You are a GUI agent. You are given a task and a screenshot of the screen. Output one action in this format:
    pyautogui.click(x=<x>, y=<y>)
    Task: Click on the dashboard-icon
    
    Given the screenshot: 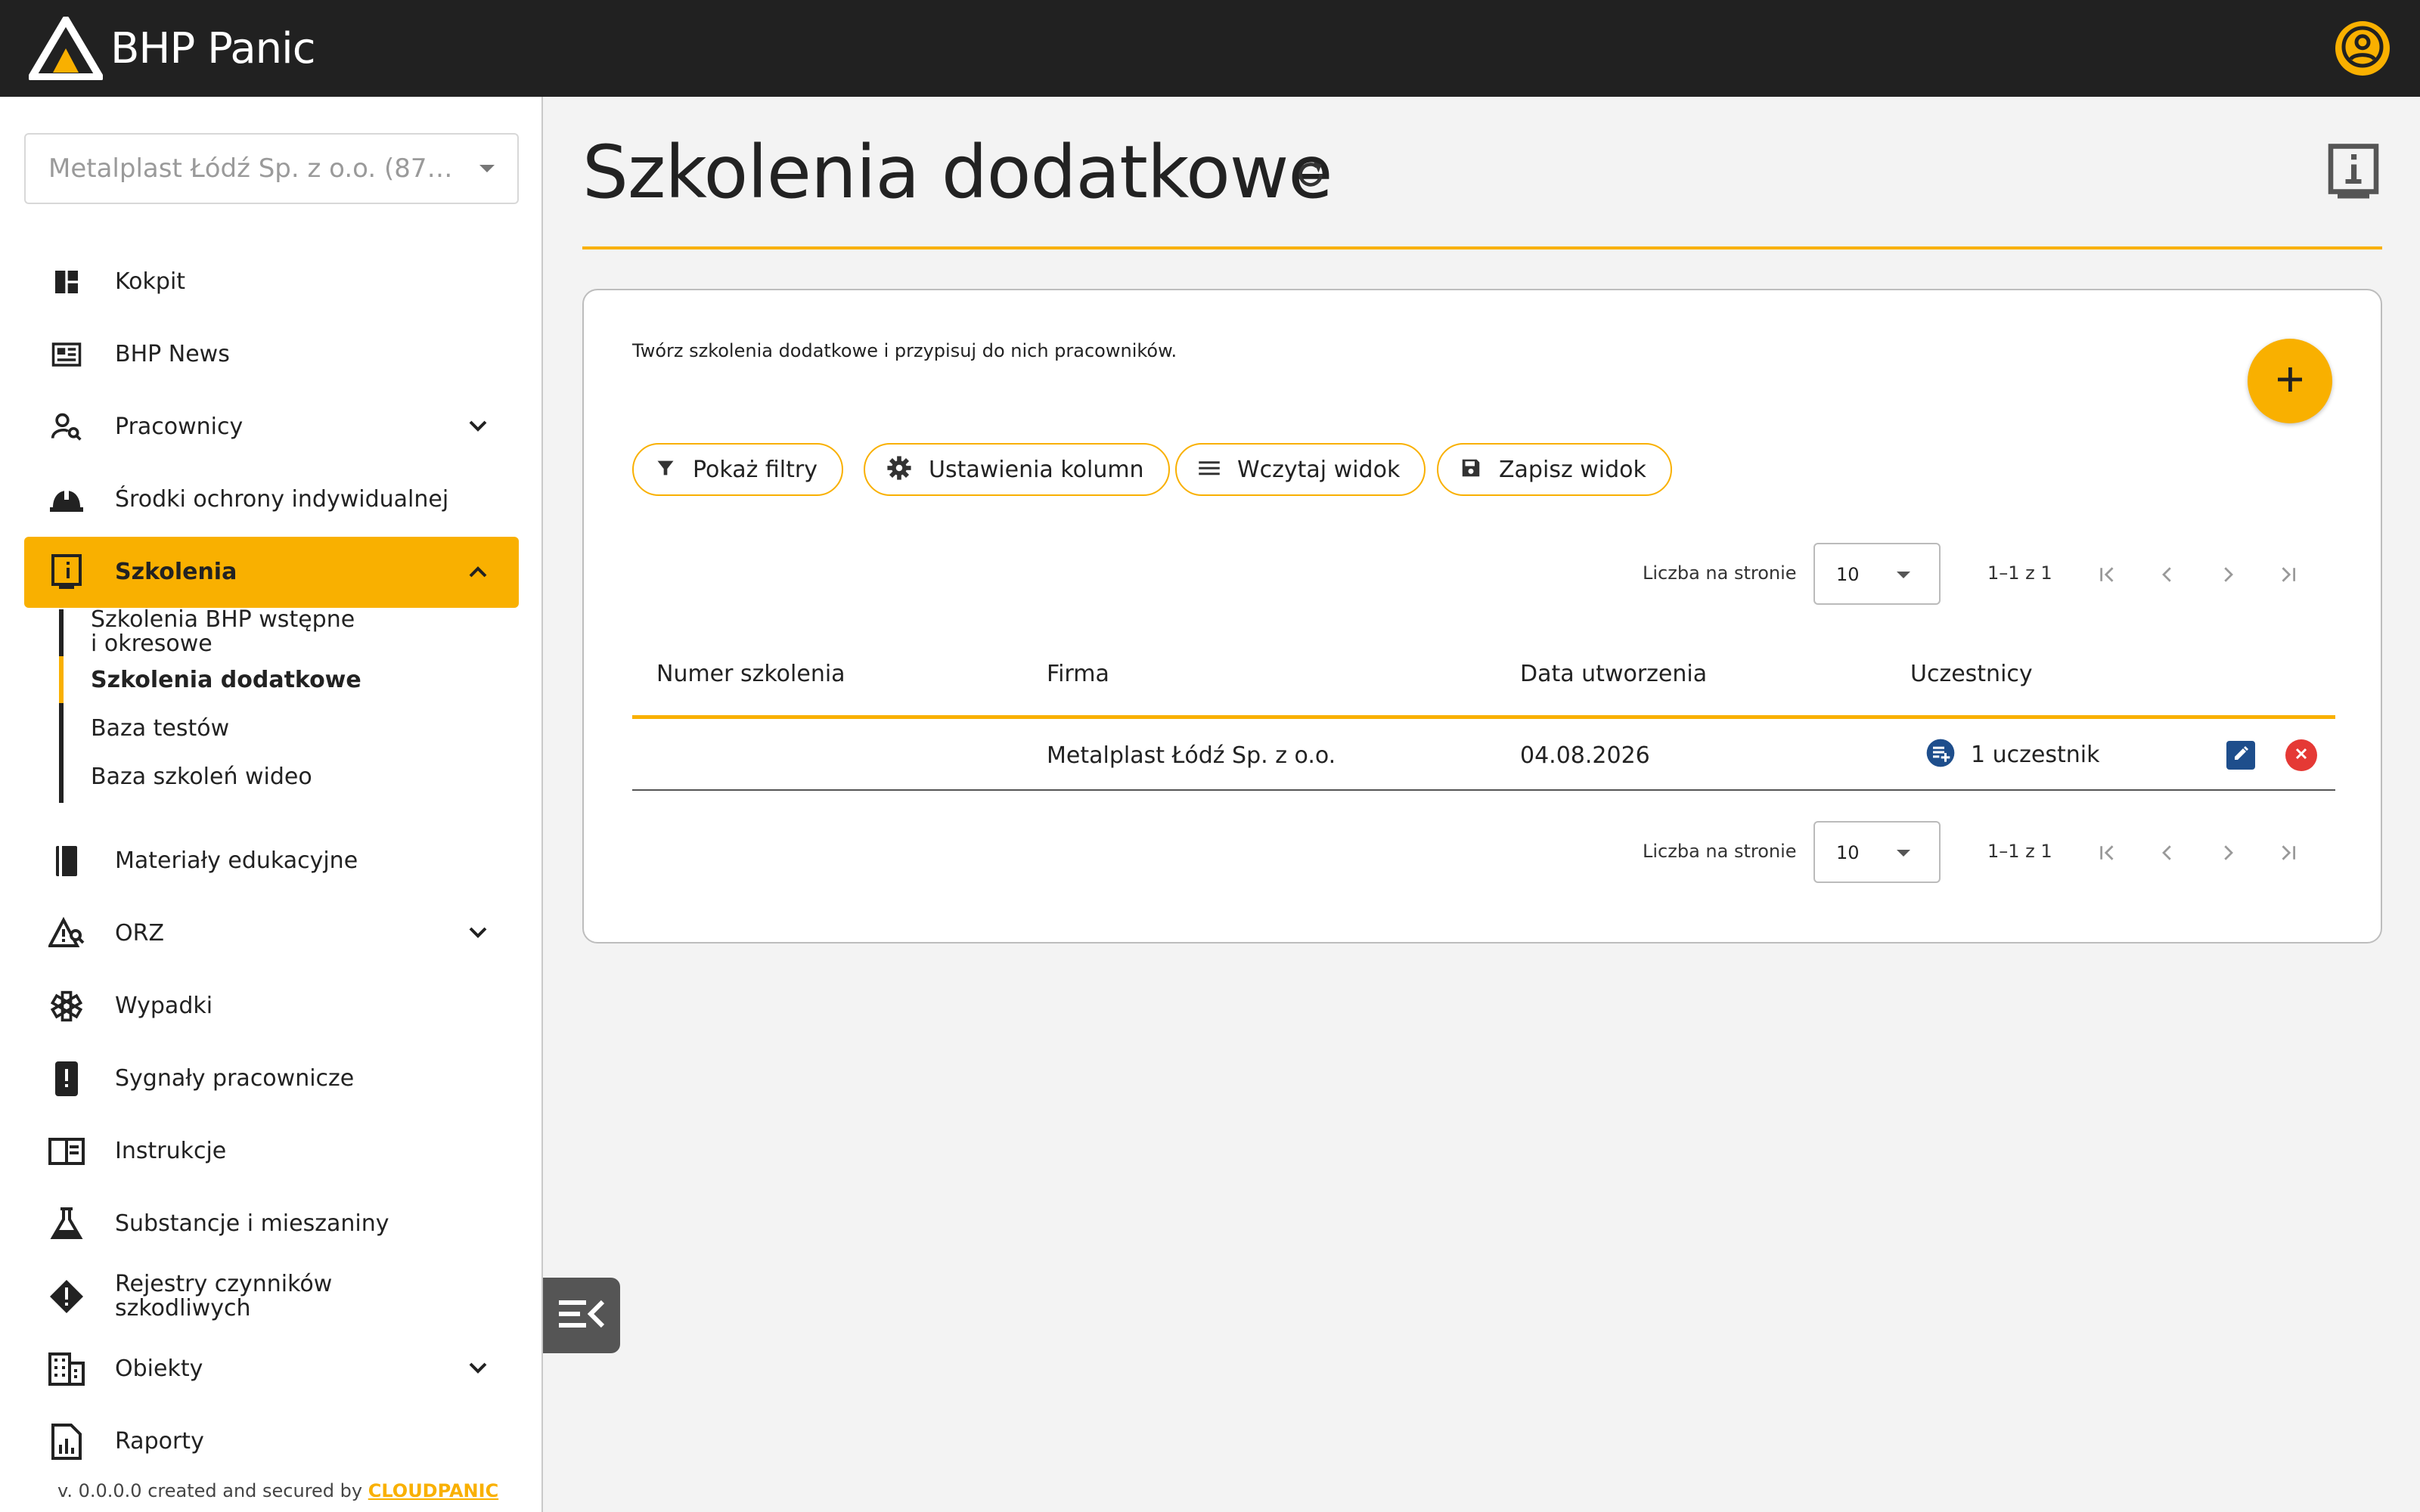 What is the action you would take?
    pyautogui.click(x=66, y=282)
    